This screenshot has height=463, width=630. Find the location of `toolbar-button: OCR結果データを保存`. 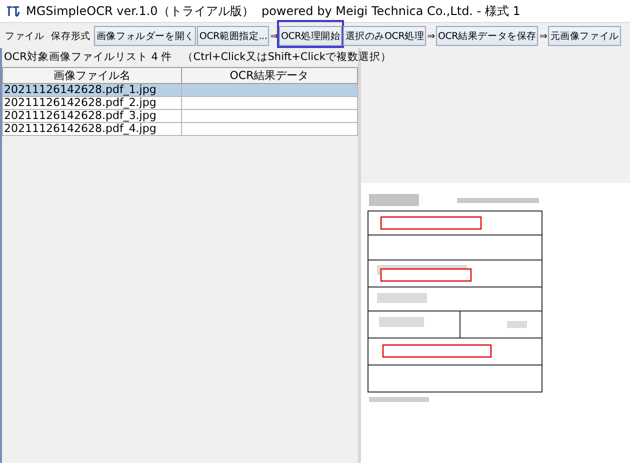

toolbar-button: OCR結果データを保存 is located at coordinates (487, 36).